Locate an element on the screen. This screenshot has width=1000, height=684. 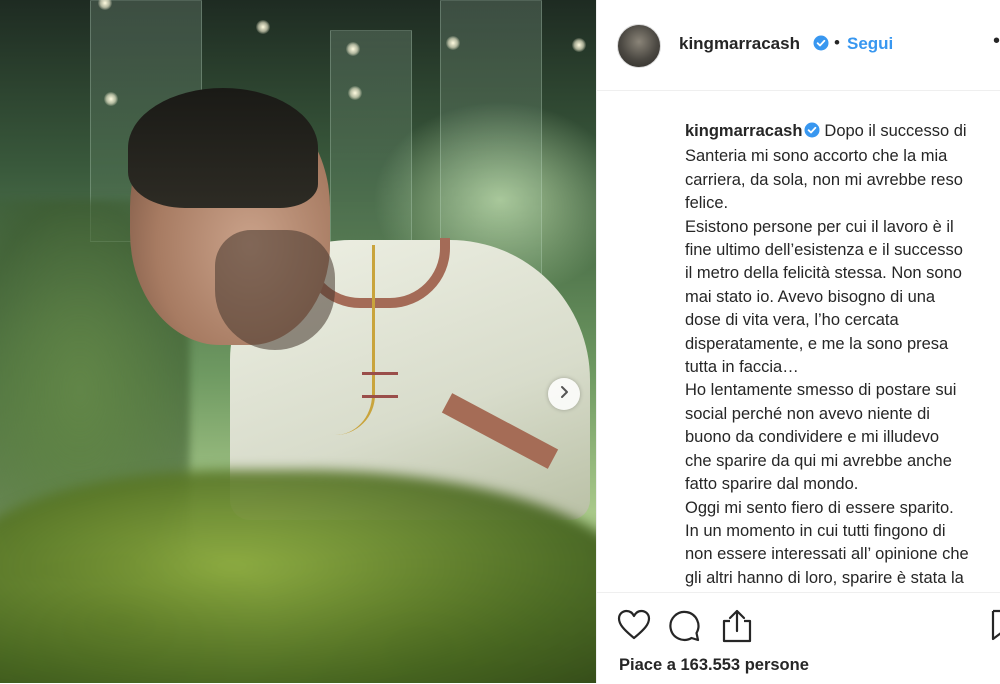
chevron-right-icon is located at coordinates (564, 394).